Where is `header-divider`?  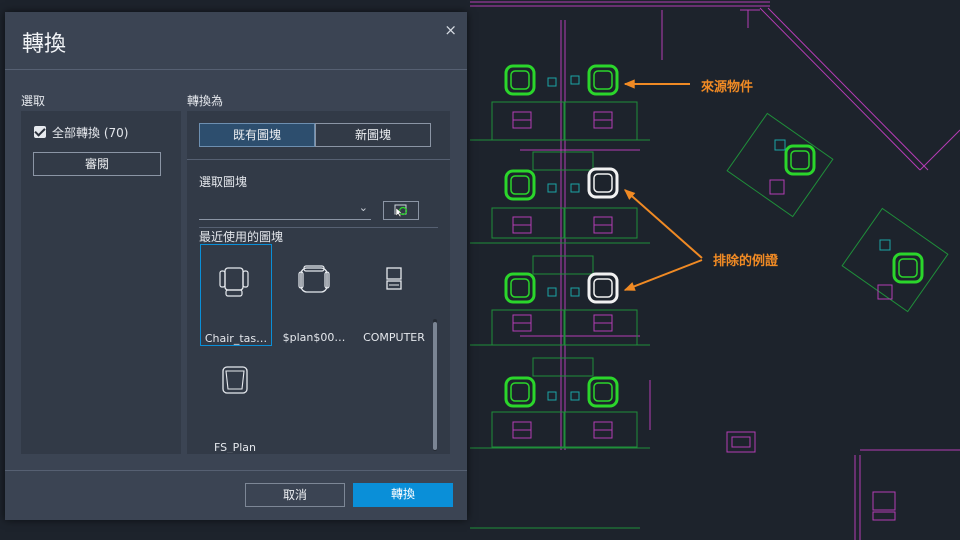
header-divider is located at coordinates (236, 69).